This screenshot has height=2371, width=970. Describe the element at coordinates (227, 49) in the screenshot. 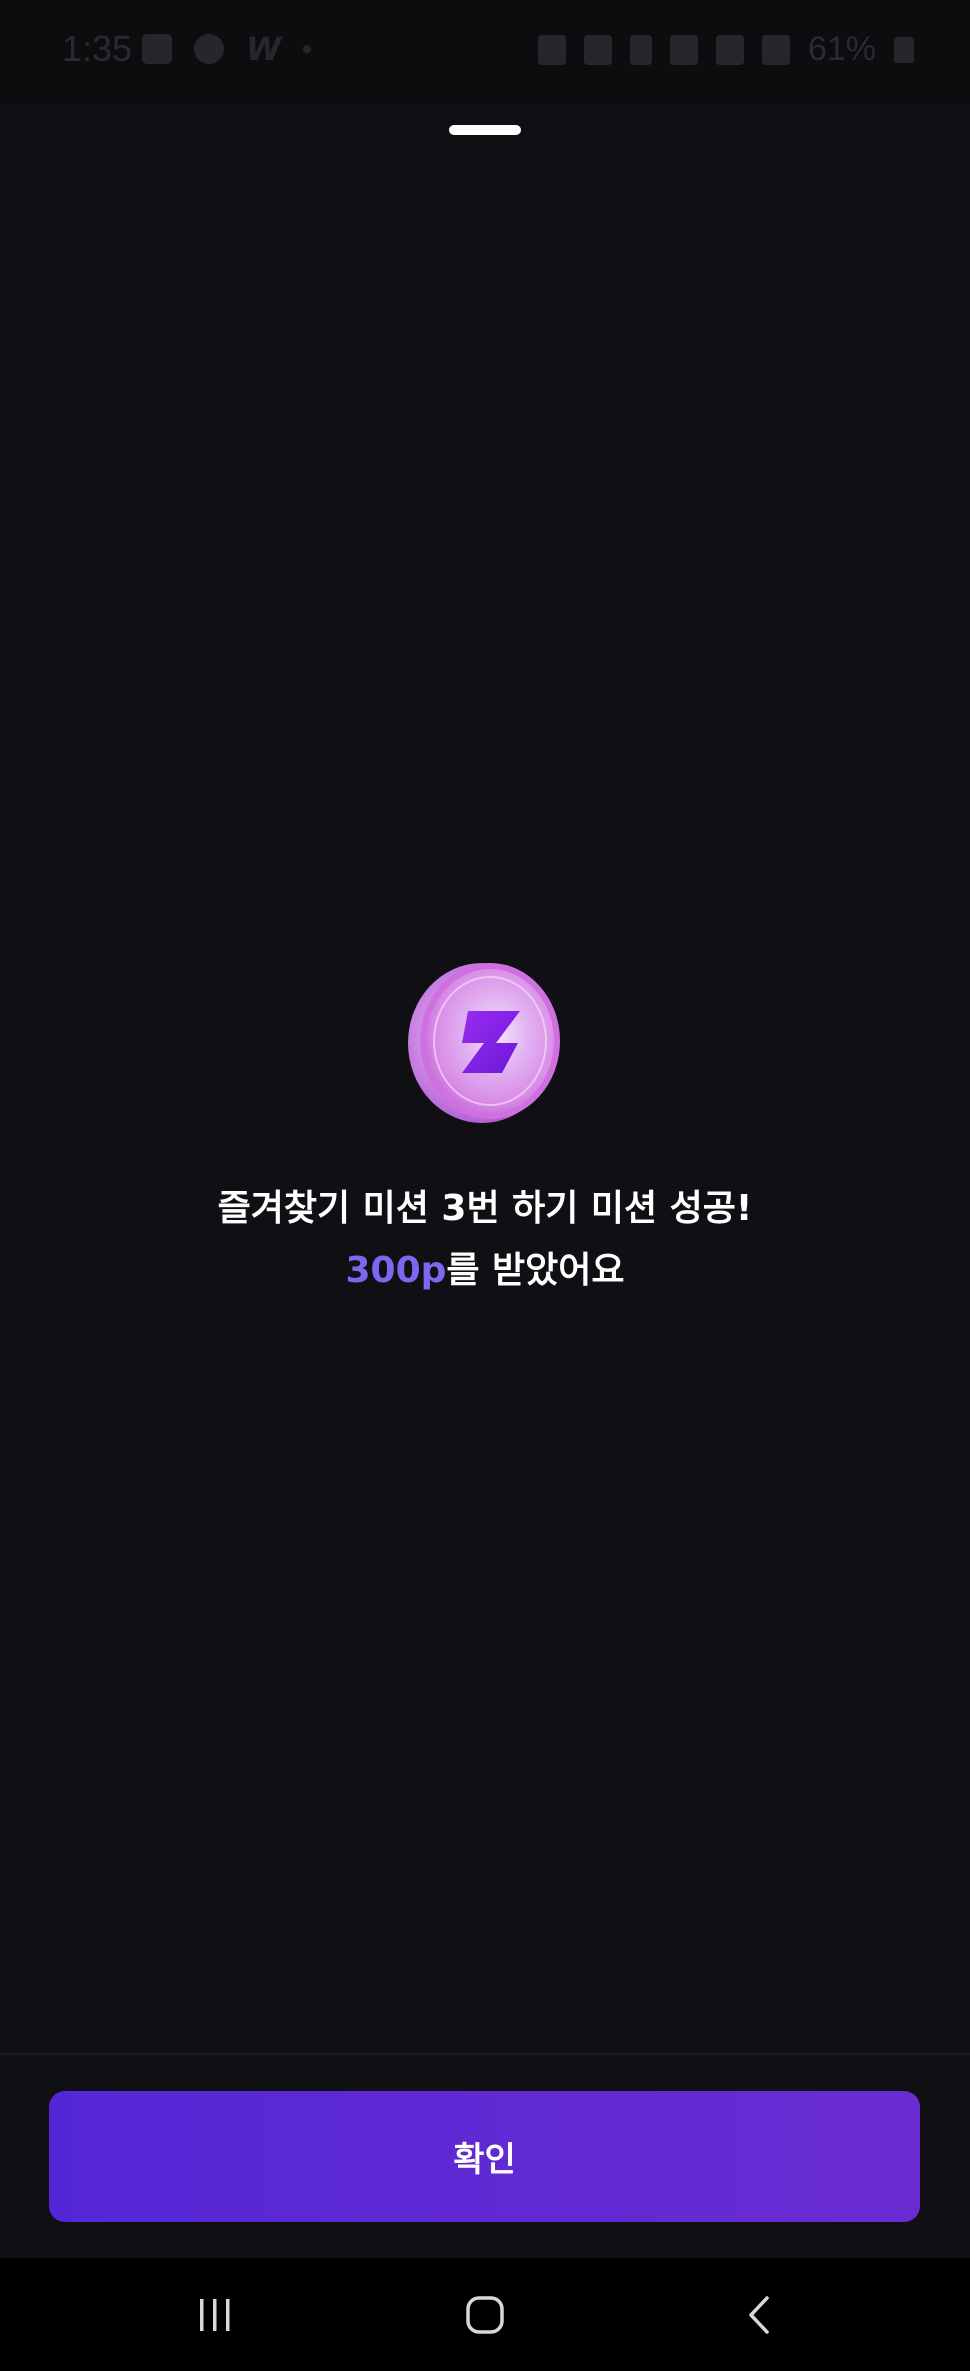

I see `status-notification-icons: W` at that location.